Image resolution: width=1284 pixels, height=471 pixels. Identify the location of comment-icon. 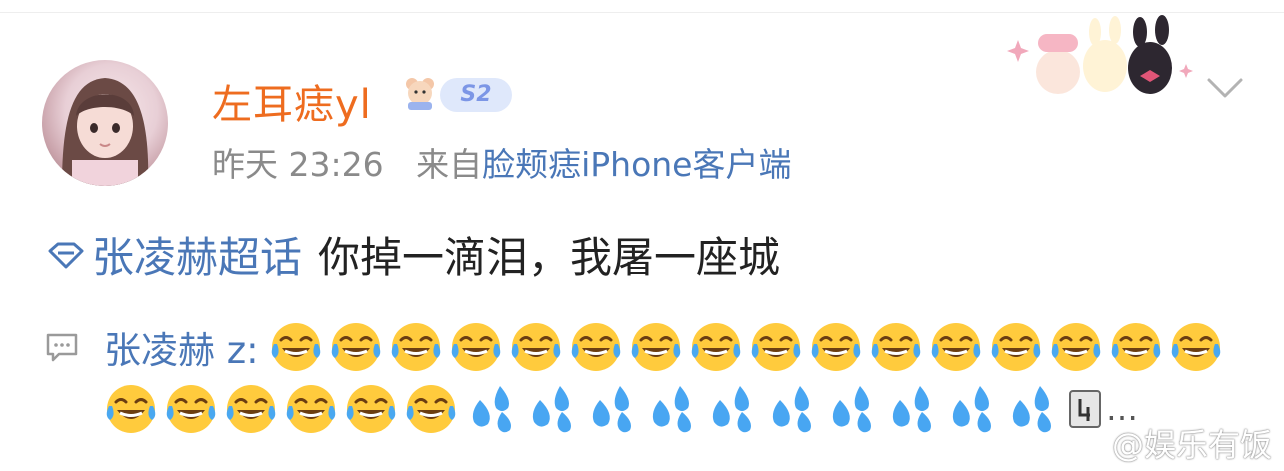
(62, 347).